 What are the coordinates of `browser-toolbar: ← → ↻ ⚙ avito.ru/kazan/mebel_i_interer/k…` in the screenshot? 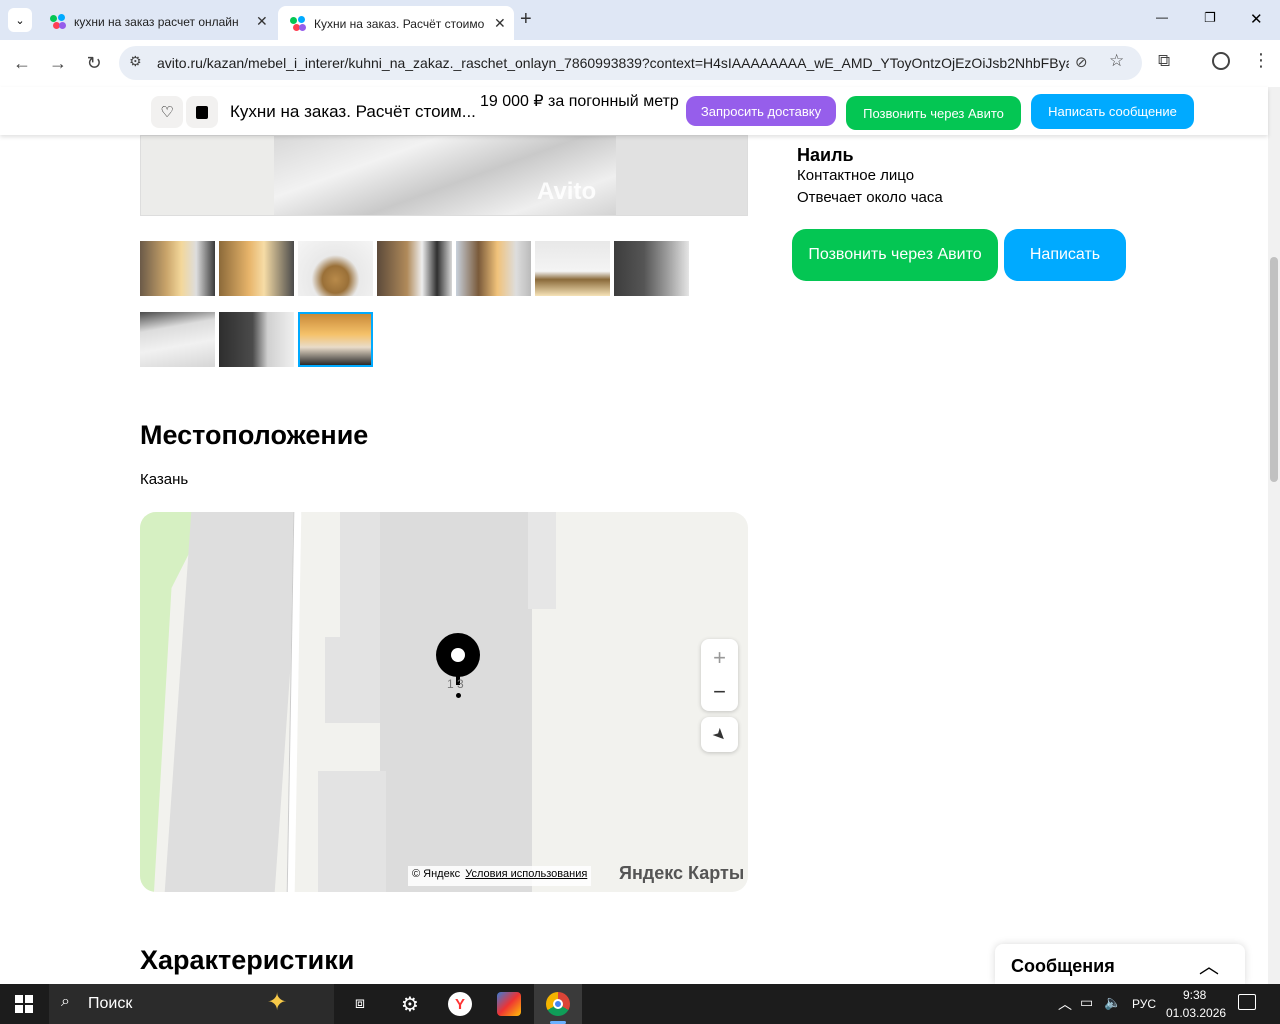 It's located at (640, 63).